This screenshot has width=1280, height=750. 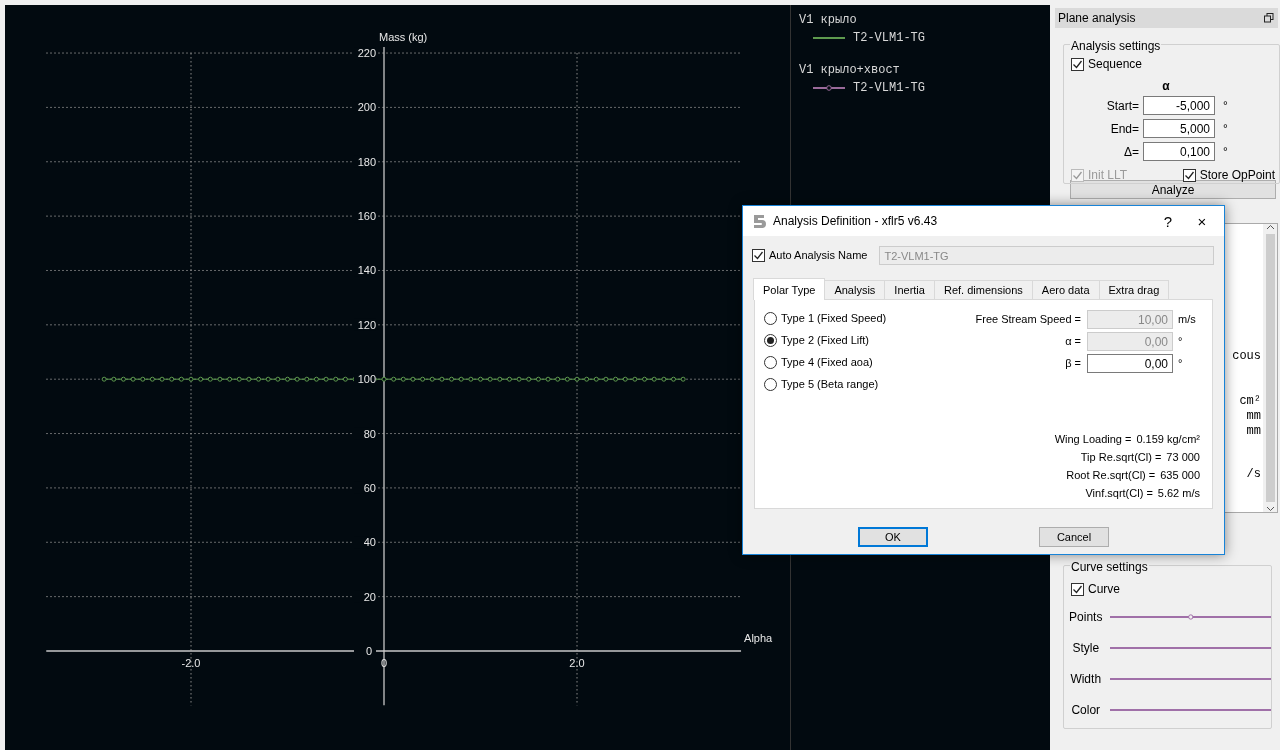 I want to click on ok-button: OK, so click(x=893, y=537).